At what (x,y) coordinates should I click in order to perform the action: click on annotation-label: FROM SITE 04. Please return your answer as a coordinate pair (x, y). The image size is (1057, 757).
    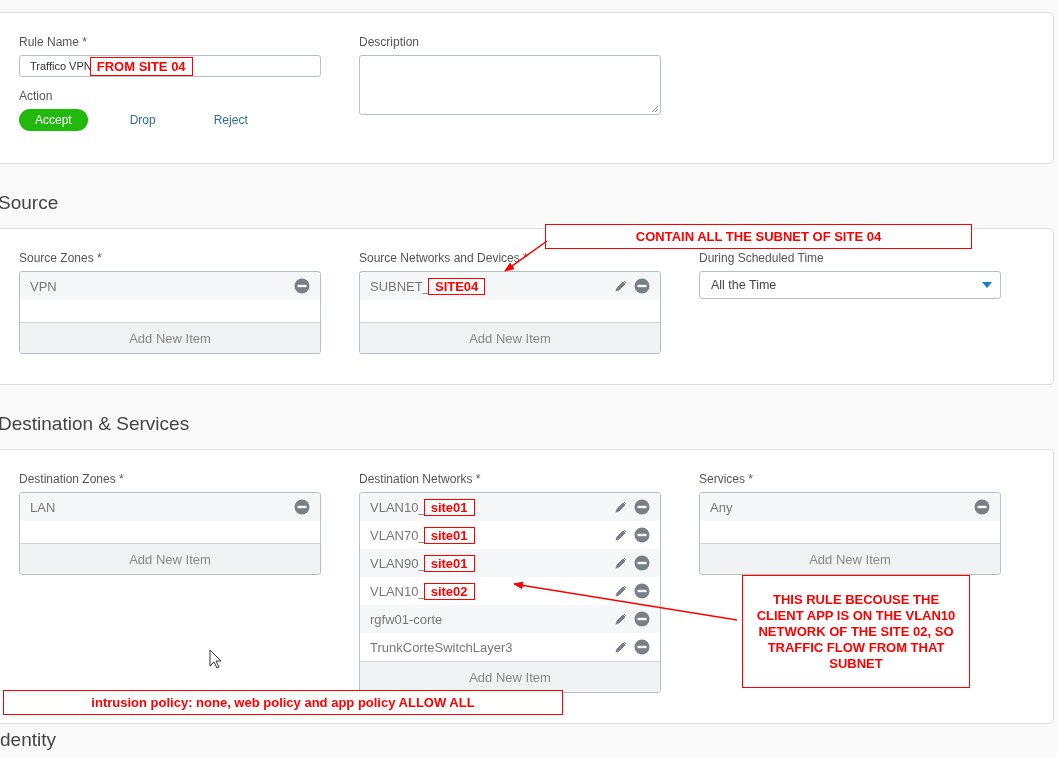
    Looking at the image, I should click on (141, 66).